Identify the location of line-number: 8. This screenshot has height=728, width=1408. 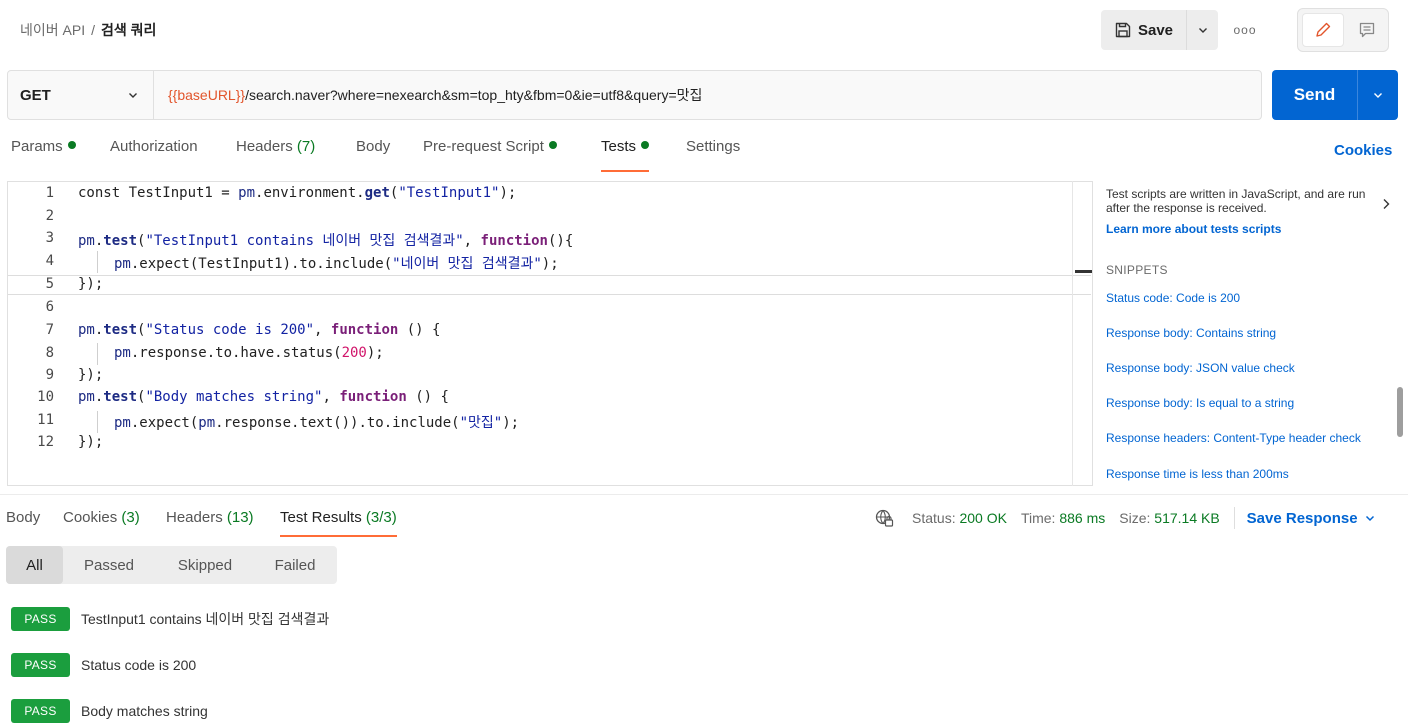
(49, 353).